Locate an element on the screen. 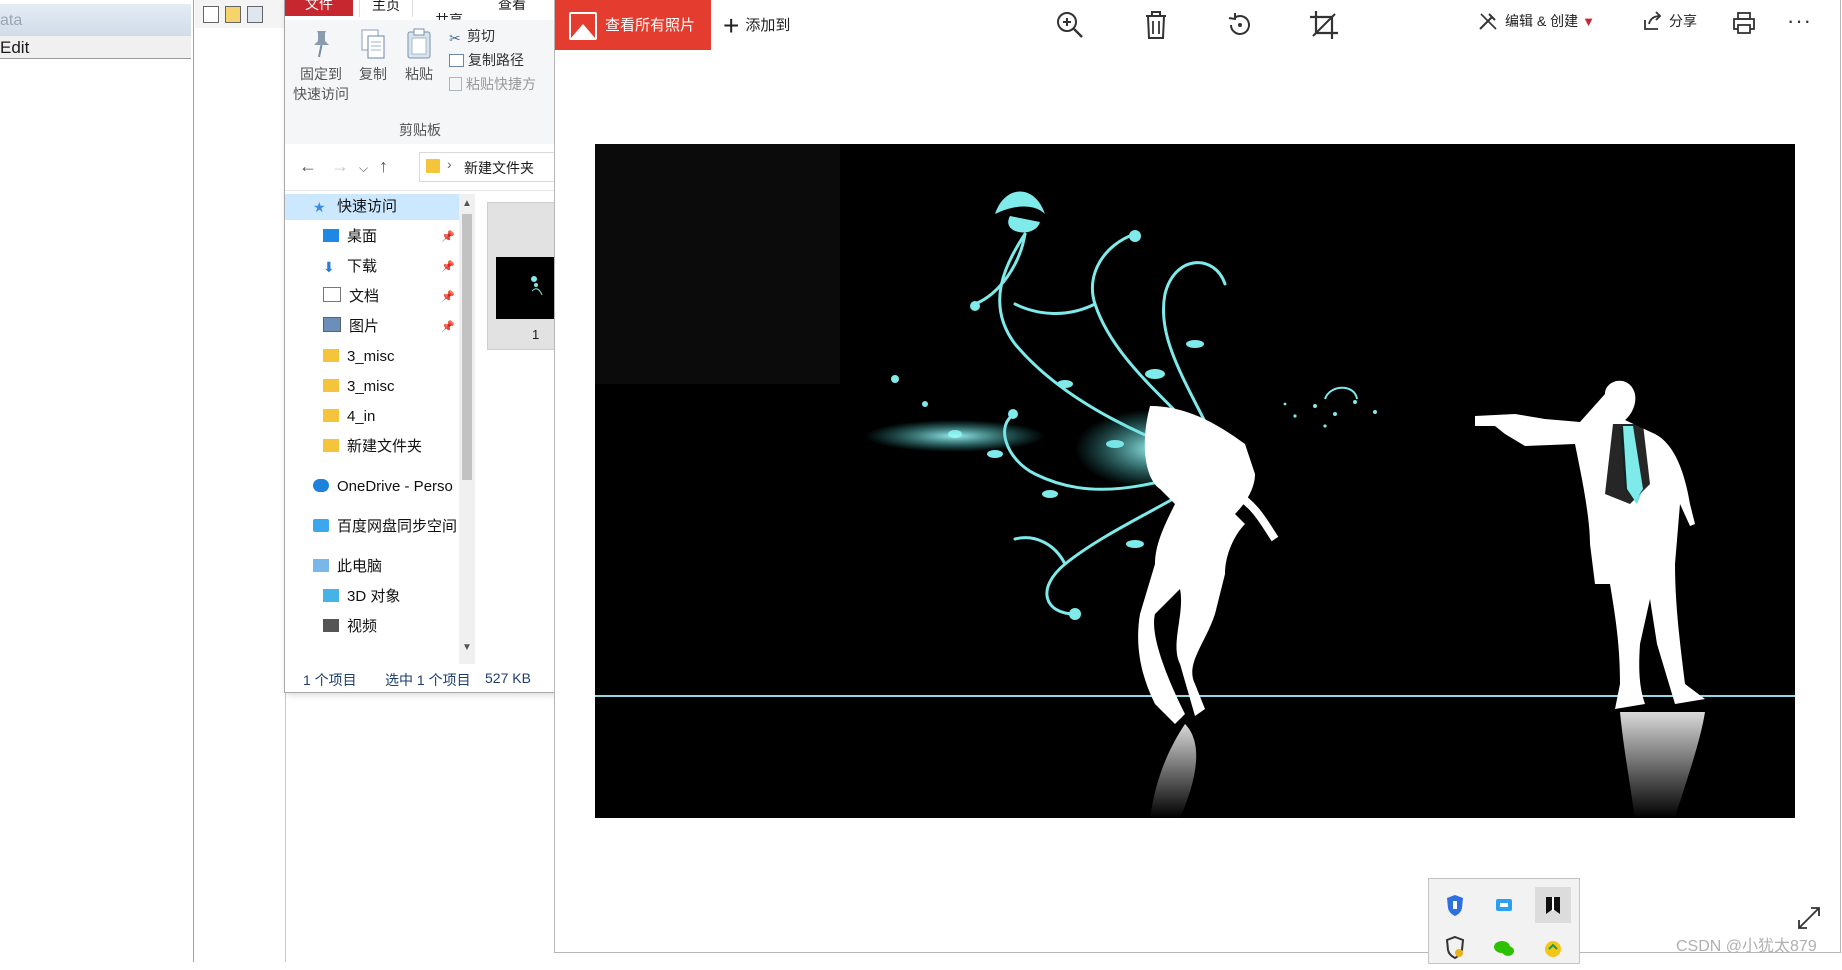 This screenshot has width=1842, height=970. zoom-in-icon is located at coordinates (1070, 25).